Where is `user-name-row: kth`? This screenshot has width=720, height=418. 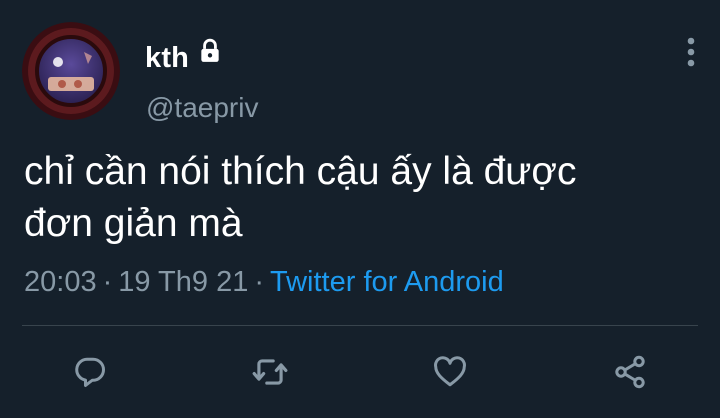 user-name-row: kth is located at coordinates (184, 58).